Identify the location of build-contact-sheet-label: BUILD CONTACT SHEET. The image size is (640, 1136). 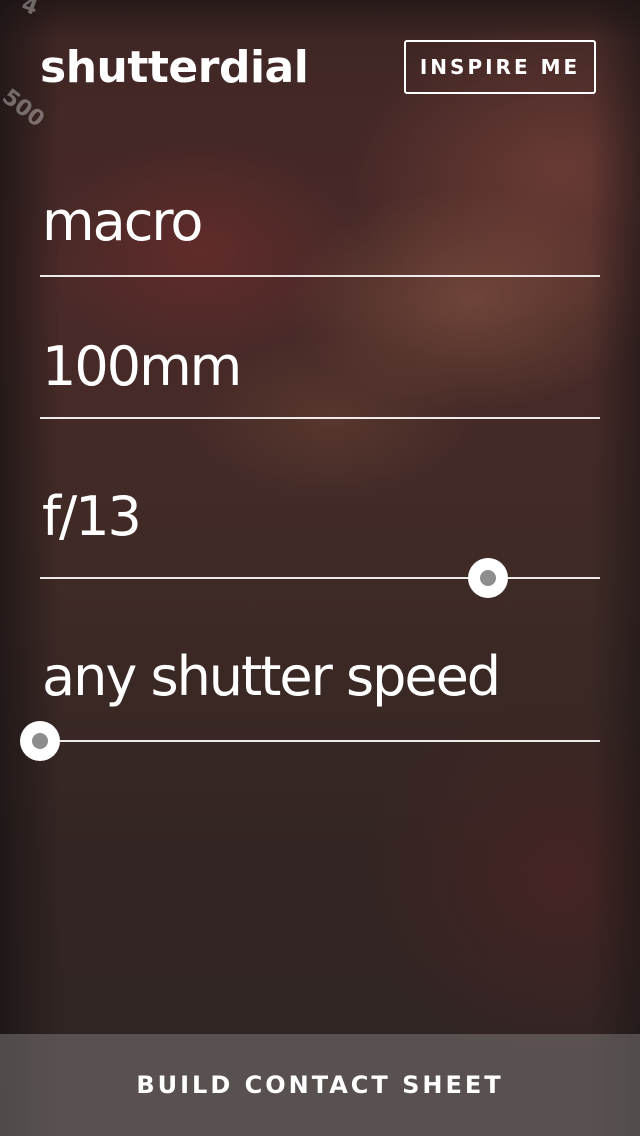
(320, 1085).